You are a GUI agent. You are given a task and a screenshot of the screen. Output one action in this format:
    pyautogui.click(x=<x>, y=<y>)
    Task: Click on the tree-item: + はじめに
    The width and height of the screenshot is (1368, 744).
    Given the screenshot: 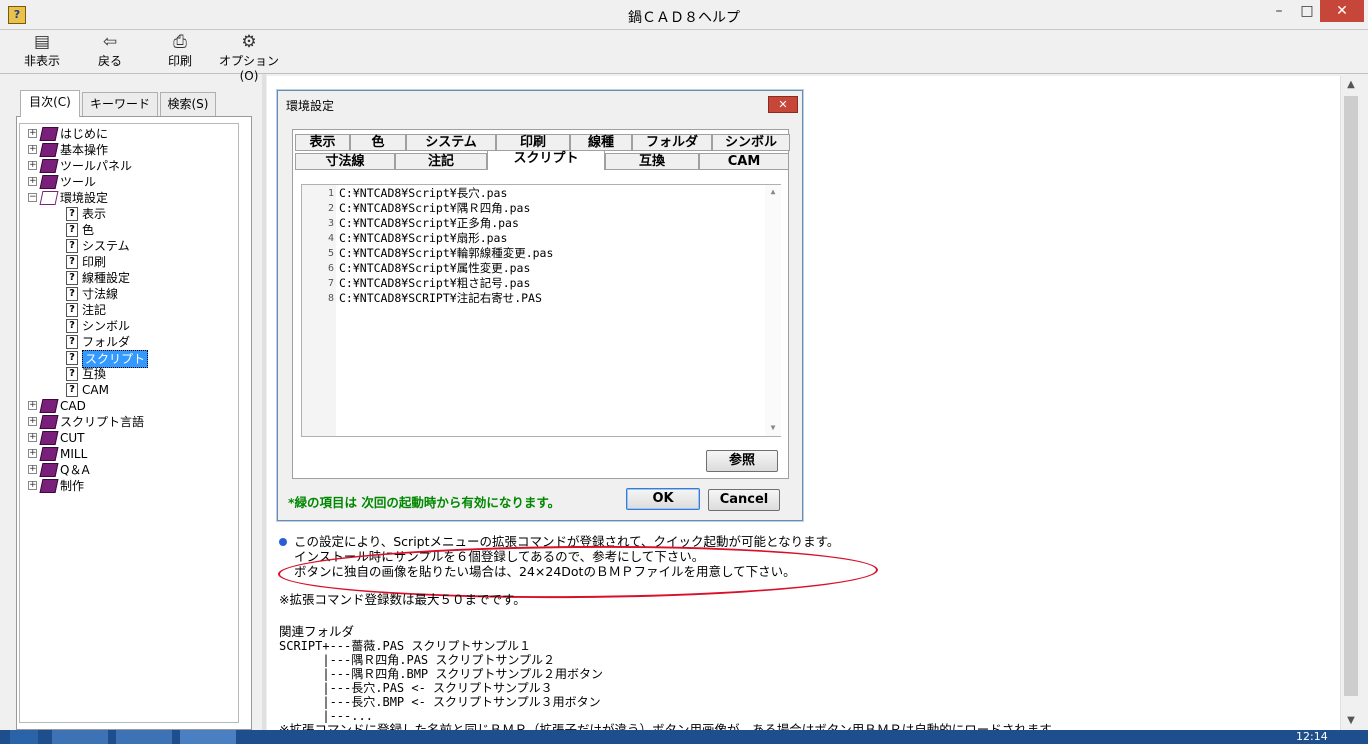 What is the action you would take?
    pyautogui.click(x=128, y=134)
    